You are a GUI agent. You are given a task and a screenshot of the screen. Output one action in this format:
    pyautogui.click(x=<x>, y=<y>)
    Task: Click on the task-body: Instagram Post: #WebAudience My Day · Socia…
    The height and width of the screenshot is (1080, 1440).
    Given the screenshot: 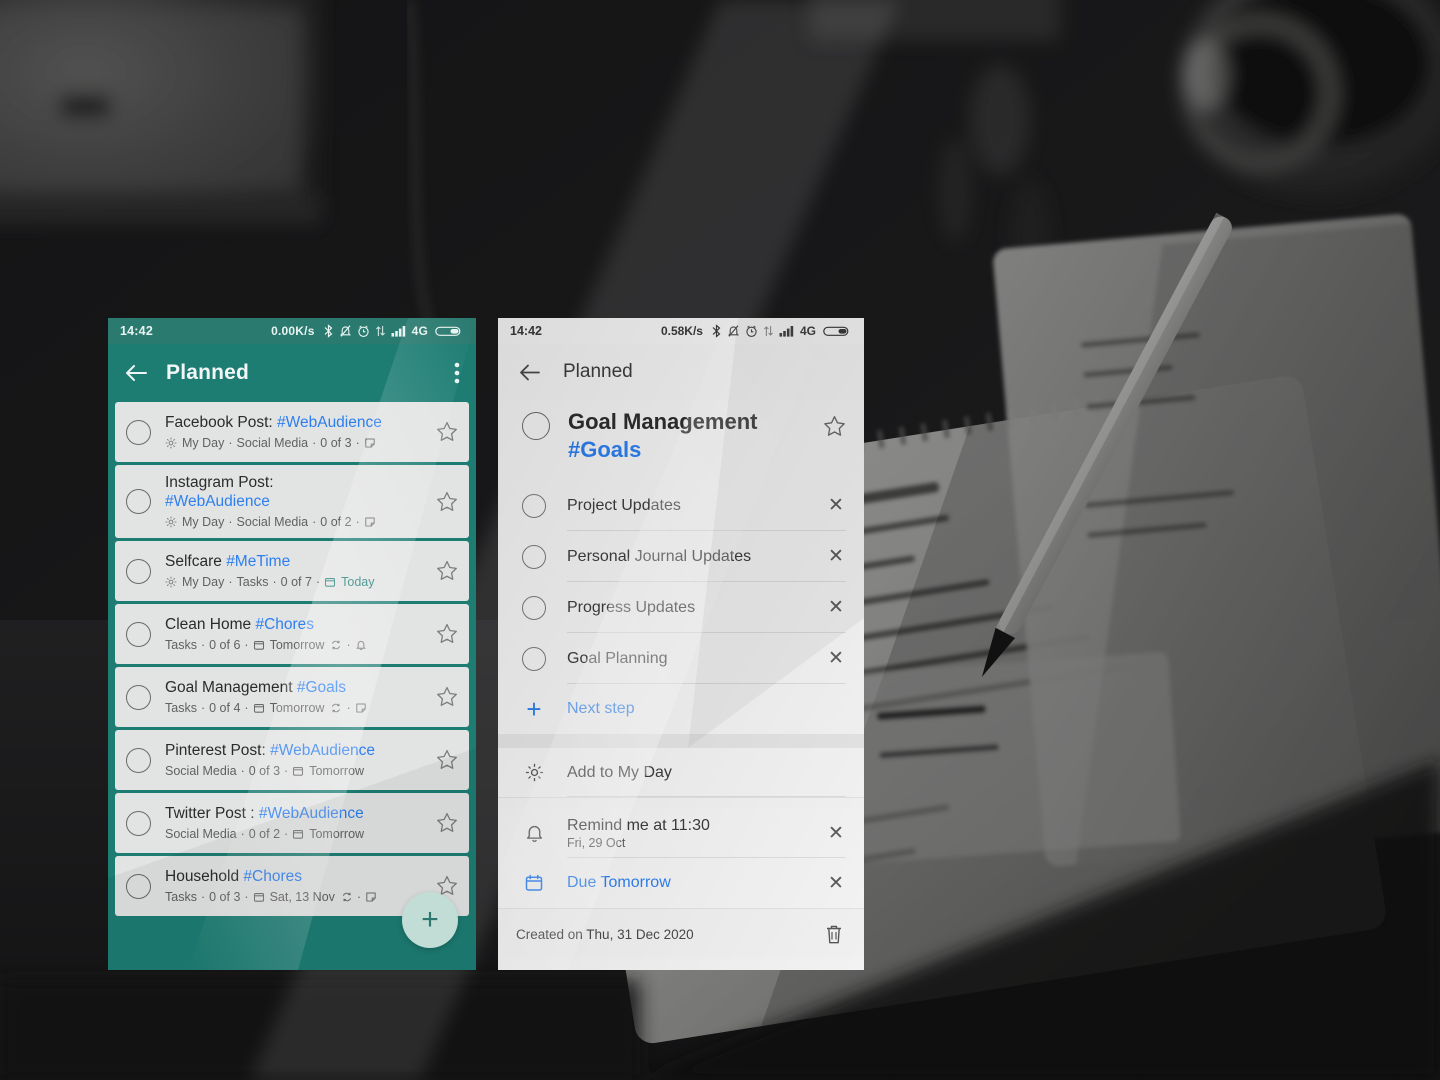 What is the action you would take?
    pyautogui.click(x=297, y=501)
    